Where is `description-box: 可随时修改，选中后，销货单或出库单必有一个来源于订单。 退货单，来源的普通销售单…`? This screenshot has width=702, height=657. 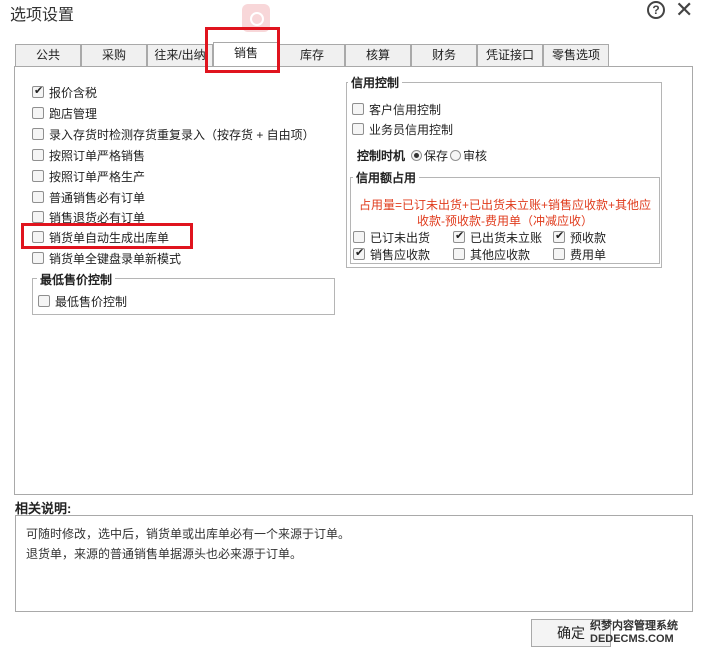 description-box: 可随时修改，选中后，销货单或出库单必有一个来源于订单。 退货单，来源的普通销售单… is located at coordinates (354, 563).